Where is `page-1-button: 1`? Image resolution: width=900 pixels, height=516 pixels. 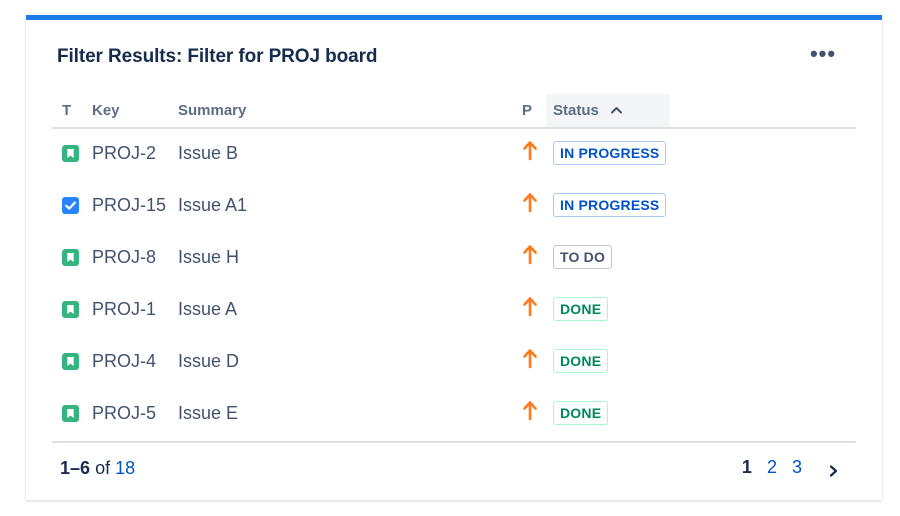
page-1-button: 1 is located at coordinates (747, 467).